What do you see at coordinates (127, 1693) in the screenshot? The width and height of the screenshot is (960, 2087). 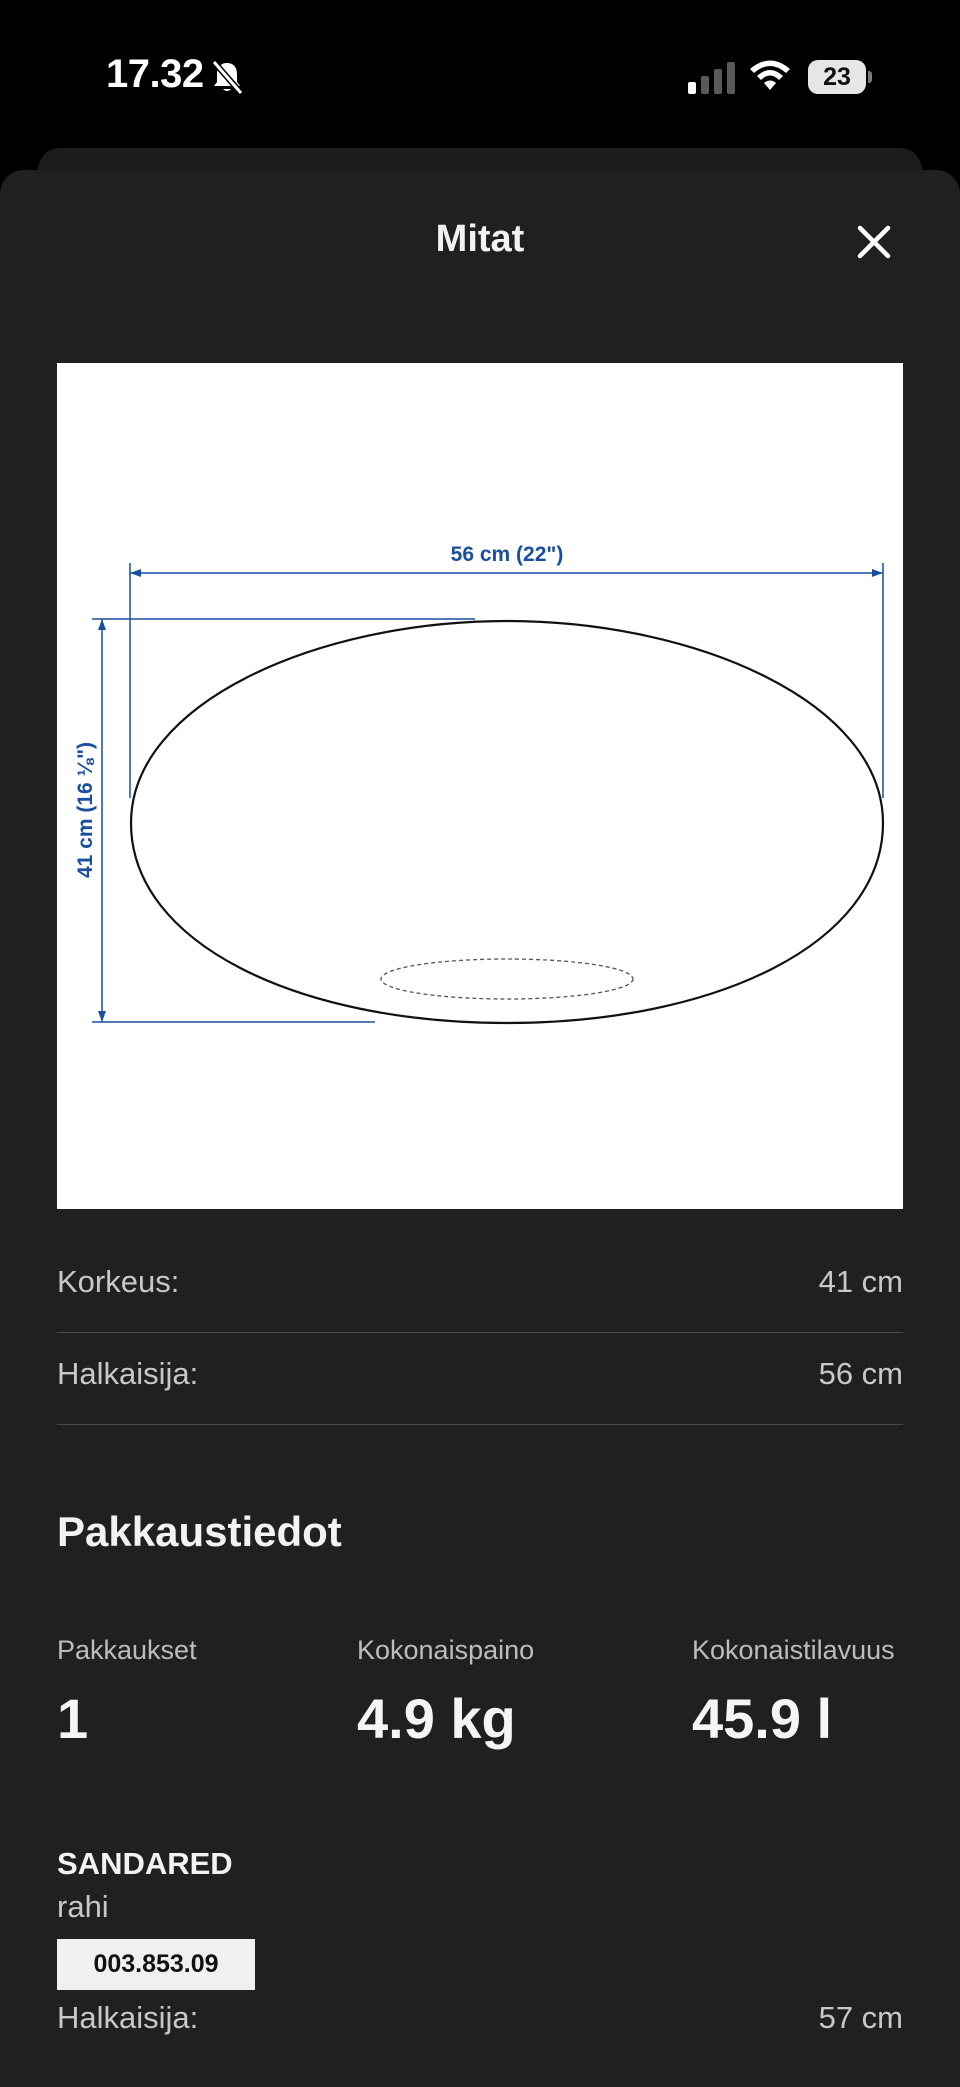 I see `package-stat-packages: Pakkaukset 1` at bounding box center [127, 1693].